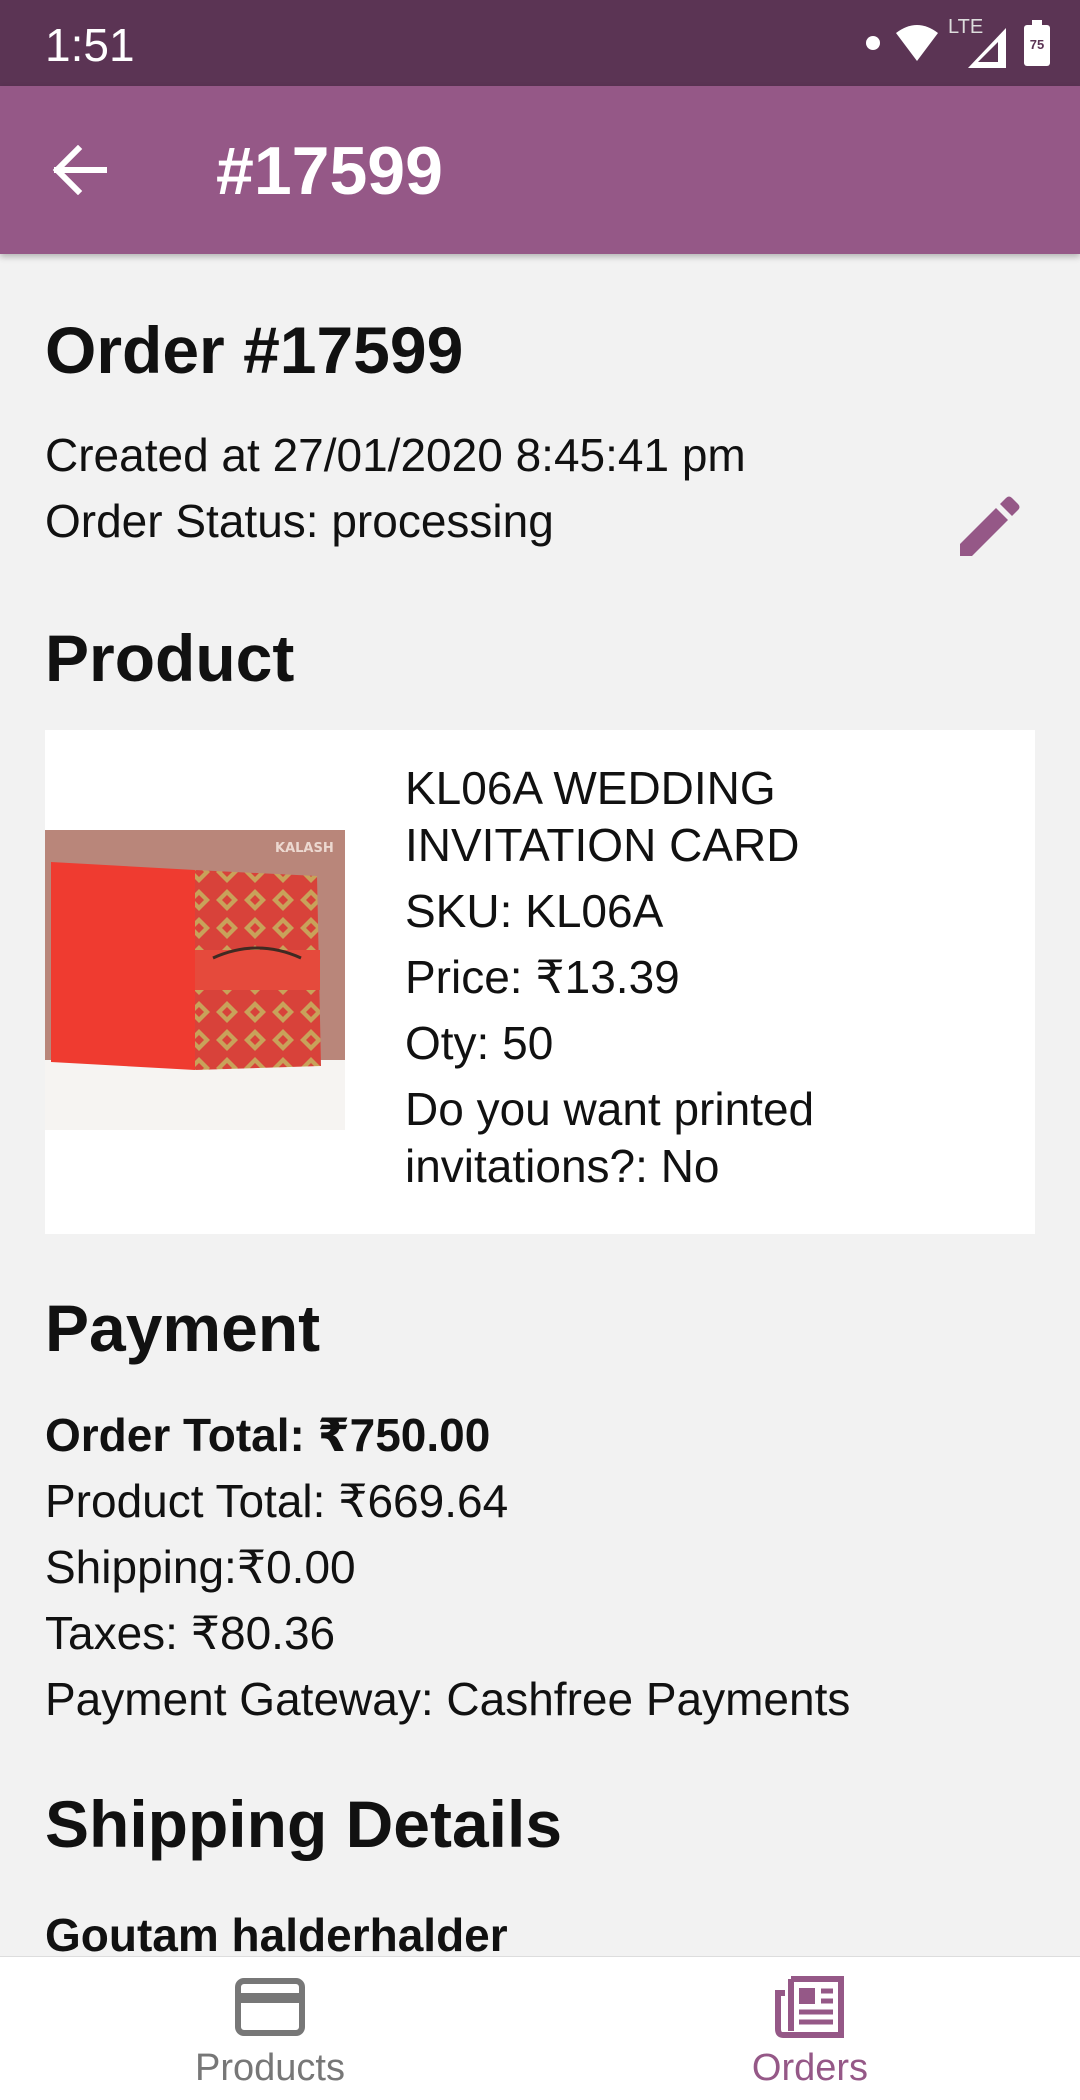  I want to click on taxes: Taxes: ₹80.36, so click(190, 1633).